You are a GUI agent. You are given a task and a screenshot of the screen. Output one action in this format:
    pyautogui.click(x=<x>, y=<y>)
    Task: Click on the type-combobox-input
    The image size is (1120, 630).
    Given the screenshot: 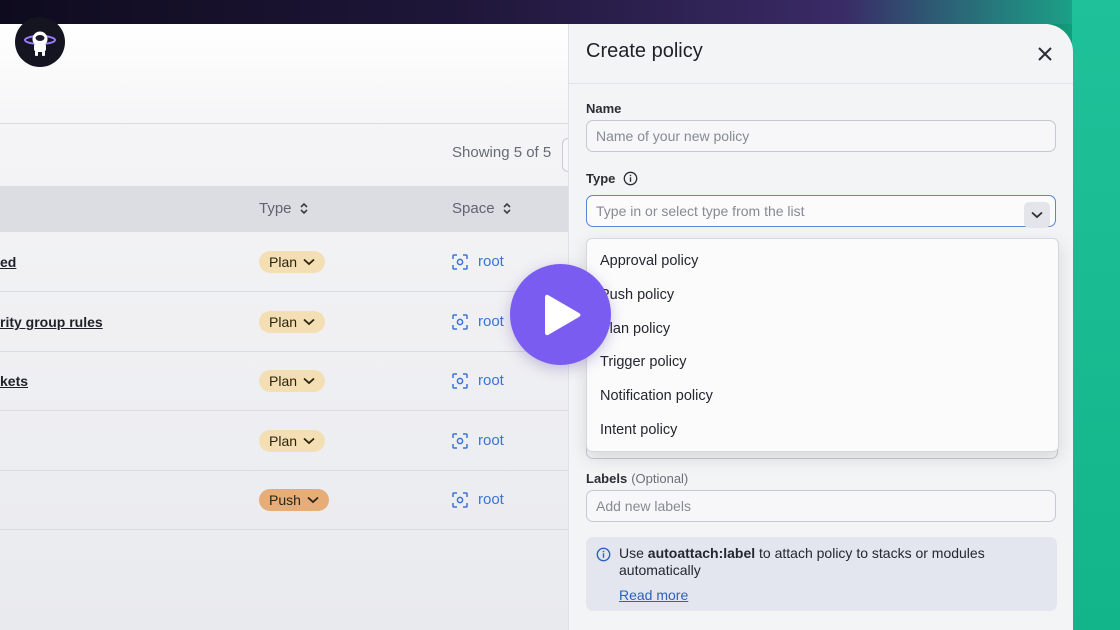 What is the action you would take?
    pyautogui.click(x=821, y=211)
    